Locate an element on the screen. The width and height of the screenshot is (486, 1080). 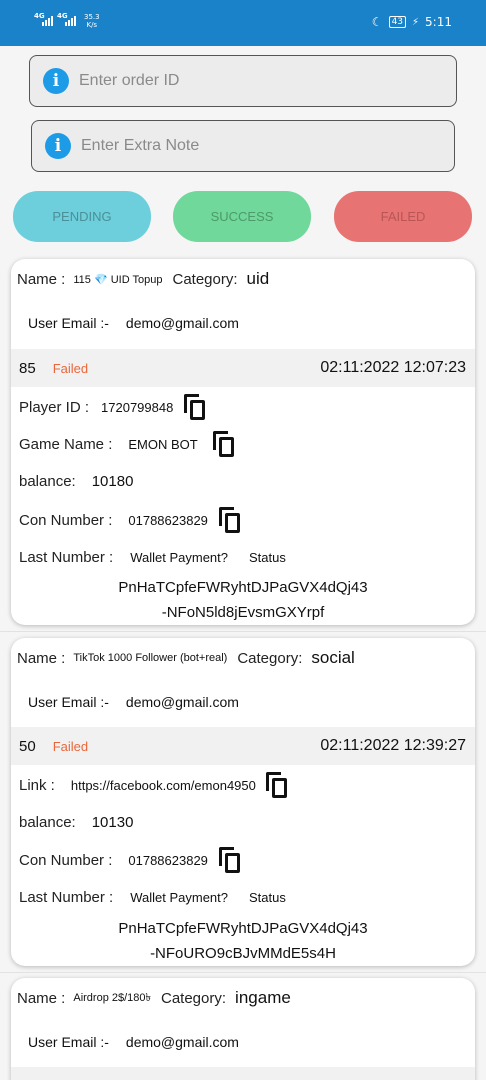
success-filter-button: SUCCESS is located at coordinates (242, 216).